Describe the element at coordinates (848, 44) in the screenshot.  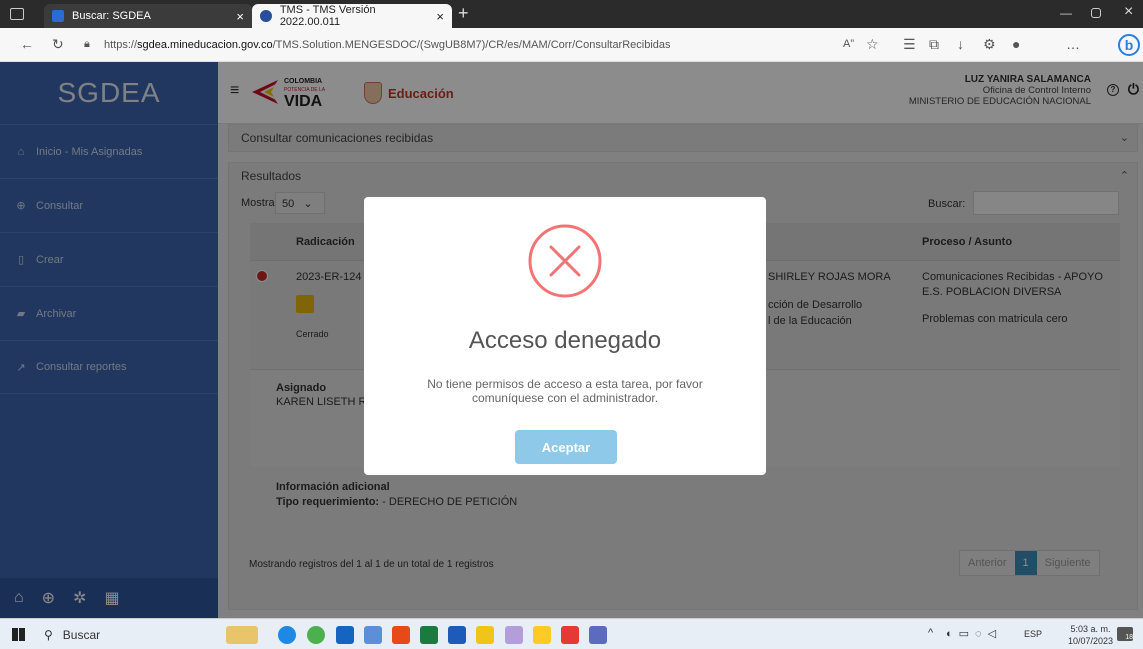
I see `read-aloud-icon: A”` at that location.